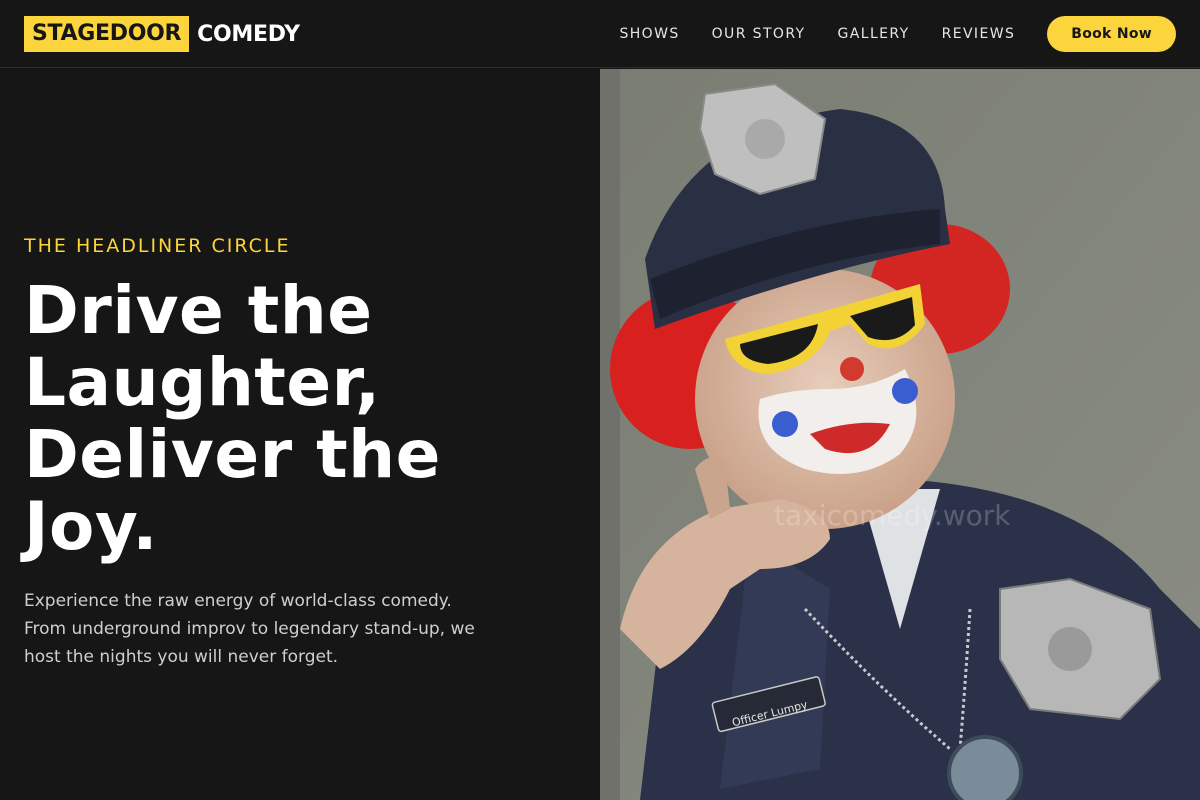 The width and height of the screenshot is (1200, 800). I want to click on brand-logo: STAGEDOOR COMEDY, so click(162, 34).